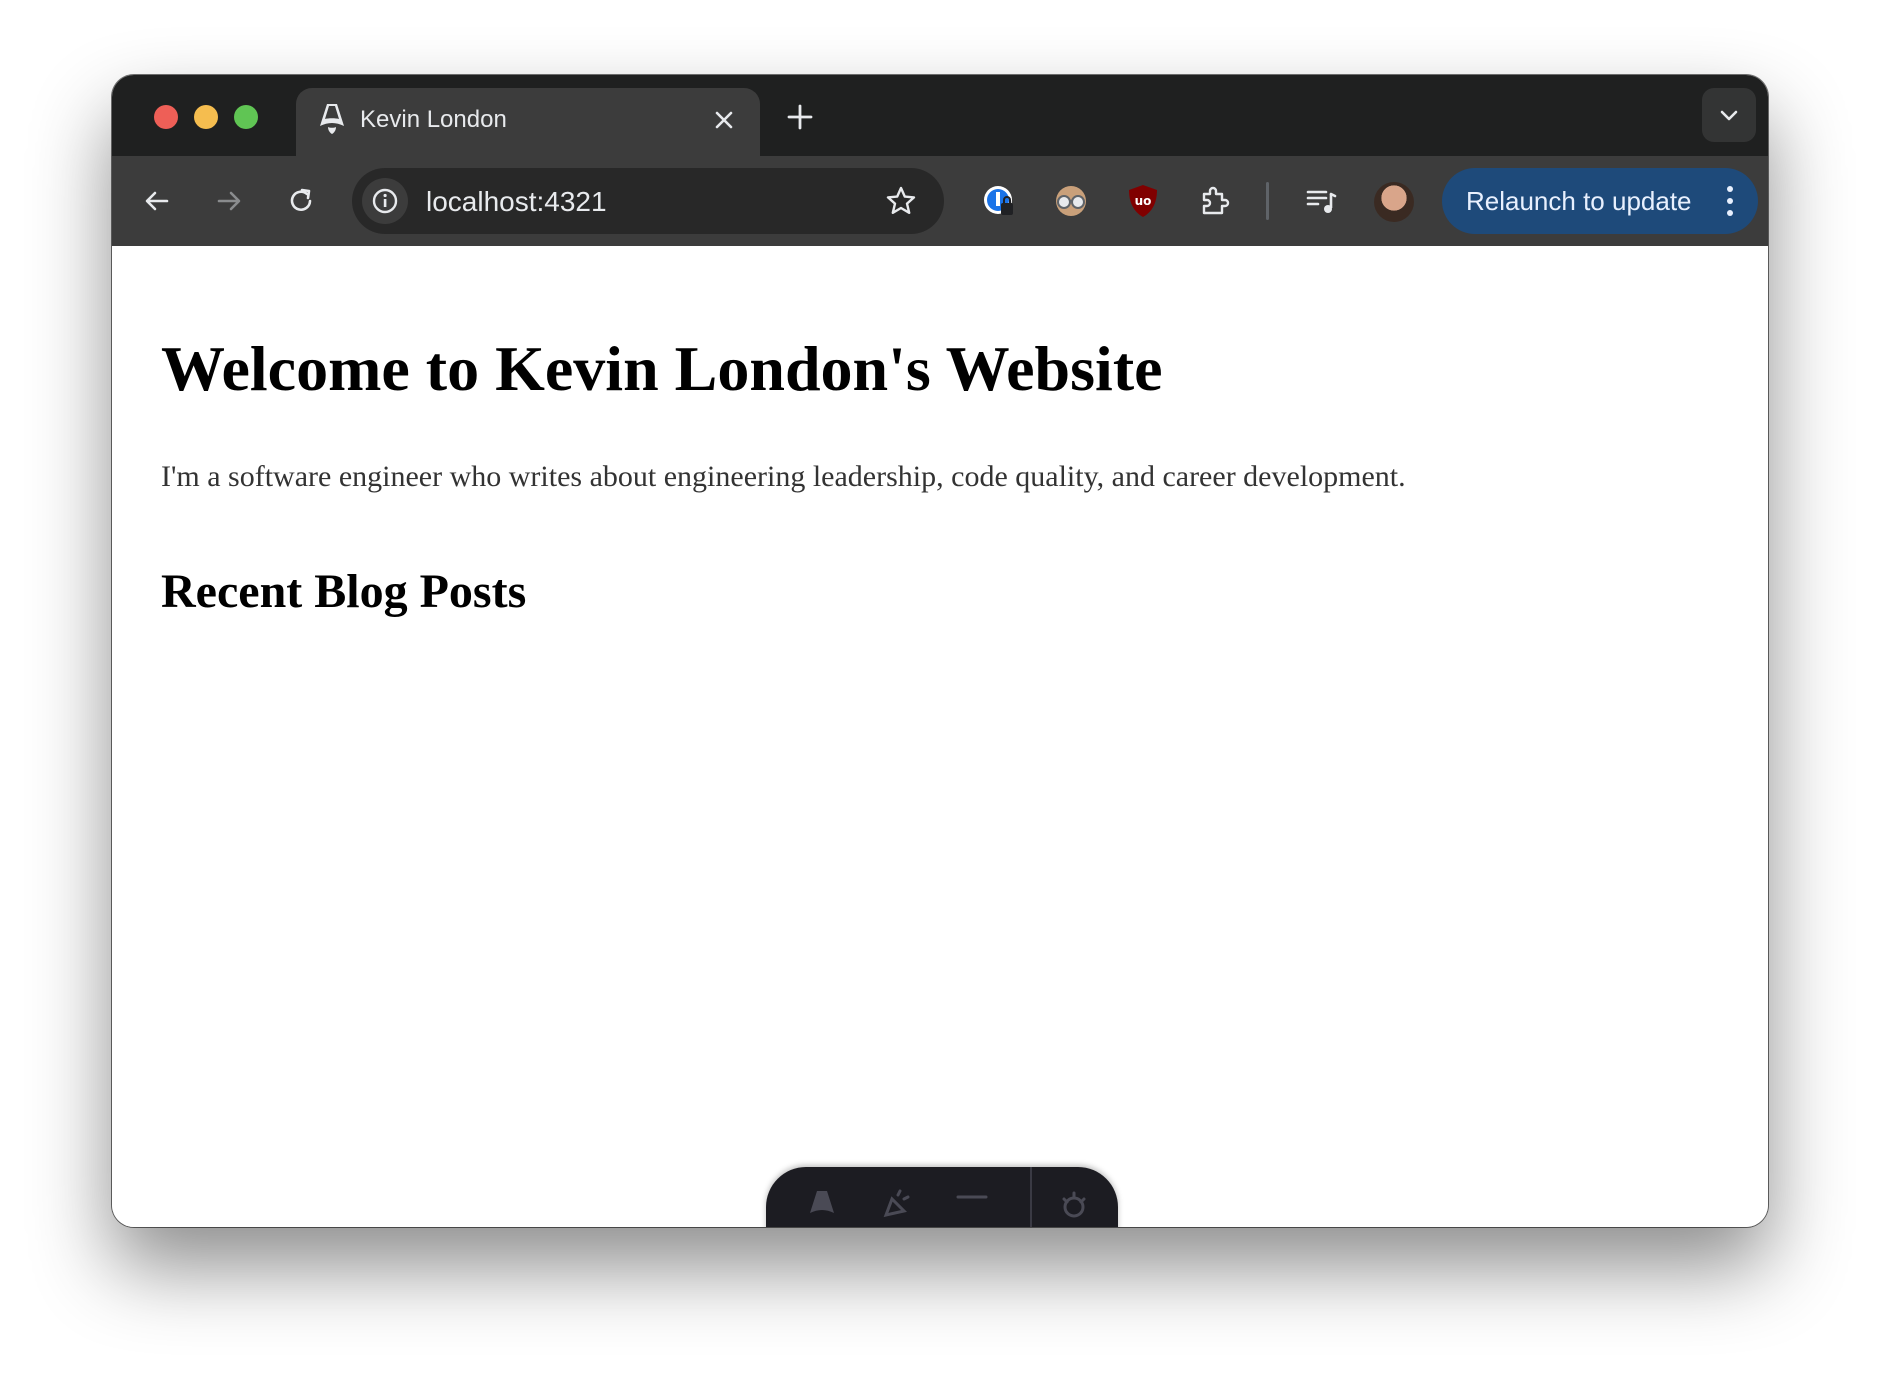  I want to click on glasses-extension-button, so click(1071, 201).